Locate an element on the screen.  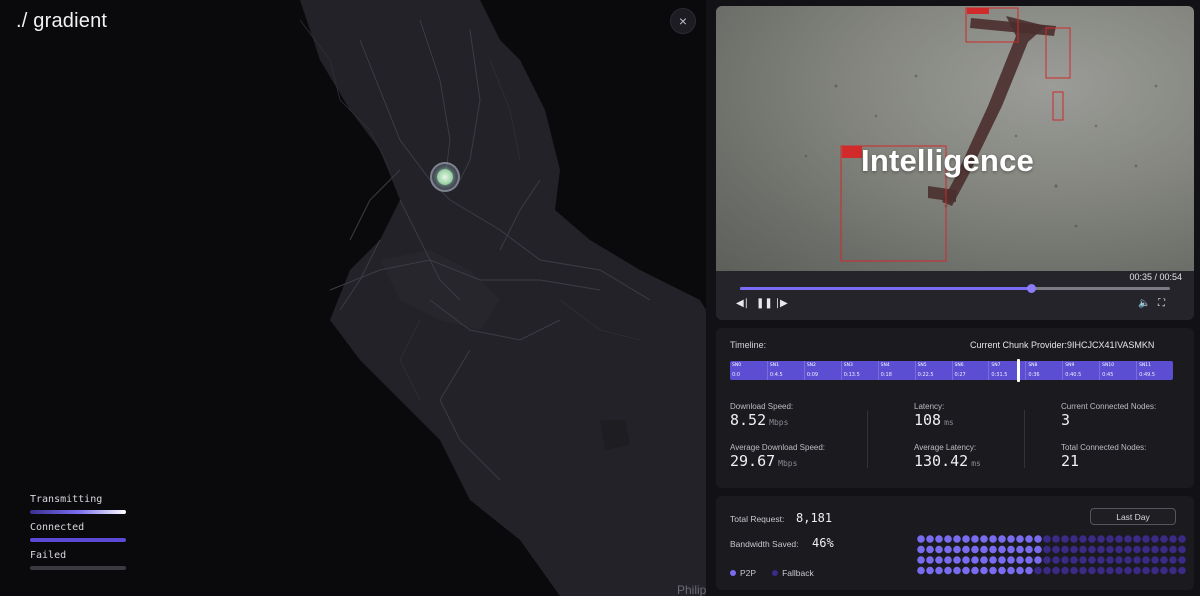
timeline-segment: SN10 0:45 is located at coordinates (1117, 370).